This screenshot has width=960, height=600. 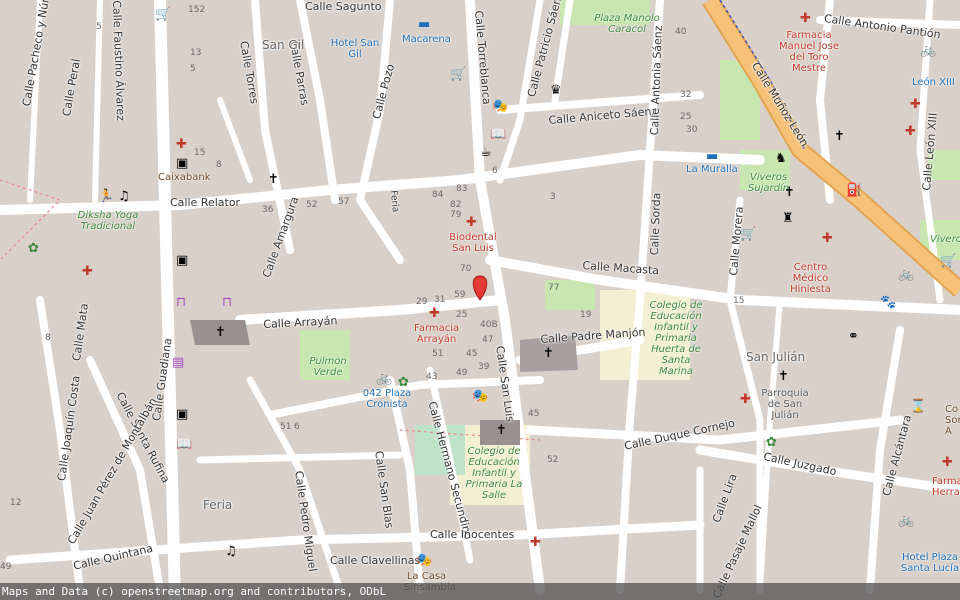 I want to click on poi-biodental: Biodental San Luis, so click(x=473, y=243).